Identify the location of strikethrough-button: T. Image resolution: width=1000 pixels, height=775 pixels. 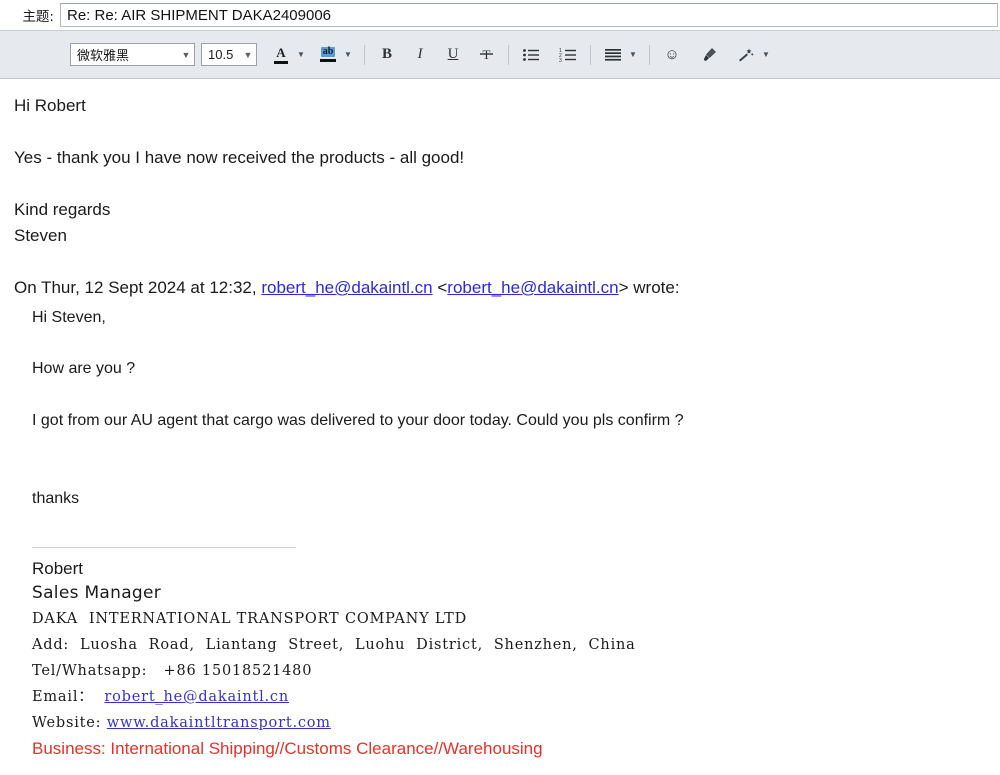
(486, 55).